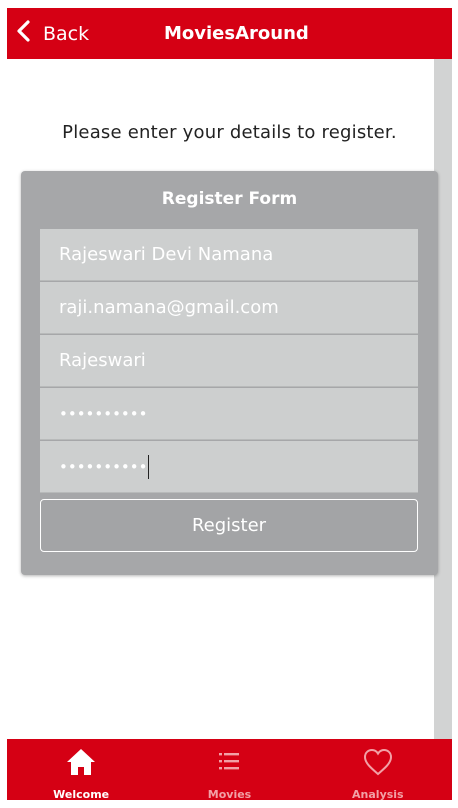 The height and width of the screenshot is (808, 458). I want to click on full-name-field: Rajeswari Devi Namana, so click(229, 255).